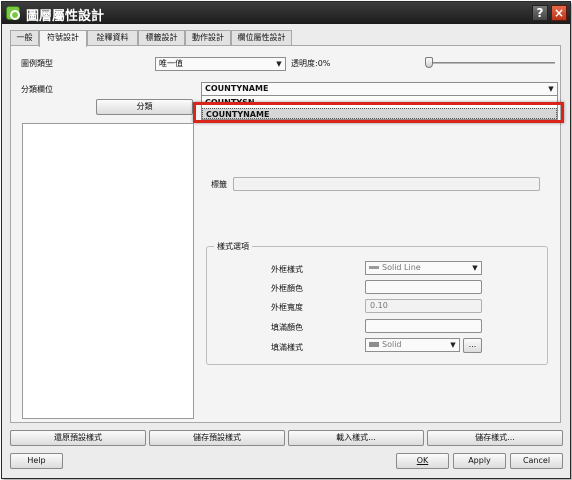  I want to click on transparency-slider-handle, so click(429, 62).